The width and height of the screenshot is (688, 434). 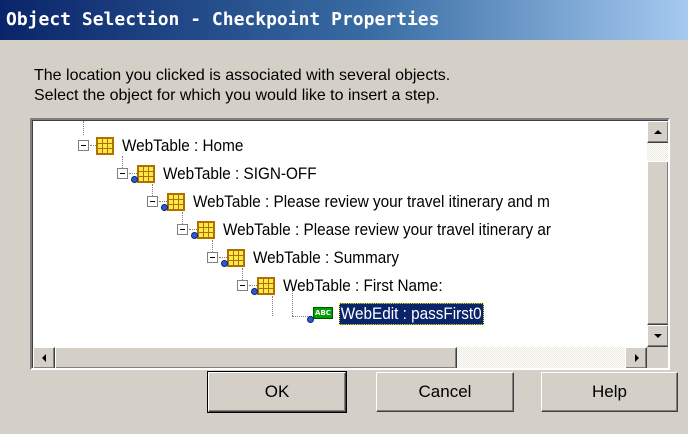 What do you see at coordinates (344, 20) in the screenshot?
I see `window-title-bar: Object Selection - Checkpoint Properties` at bounding box center [344, 20].